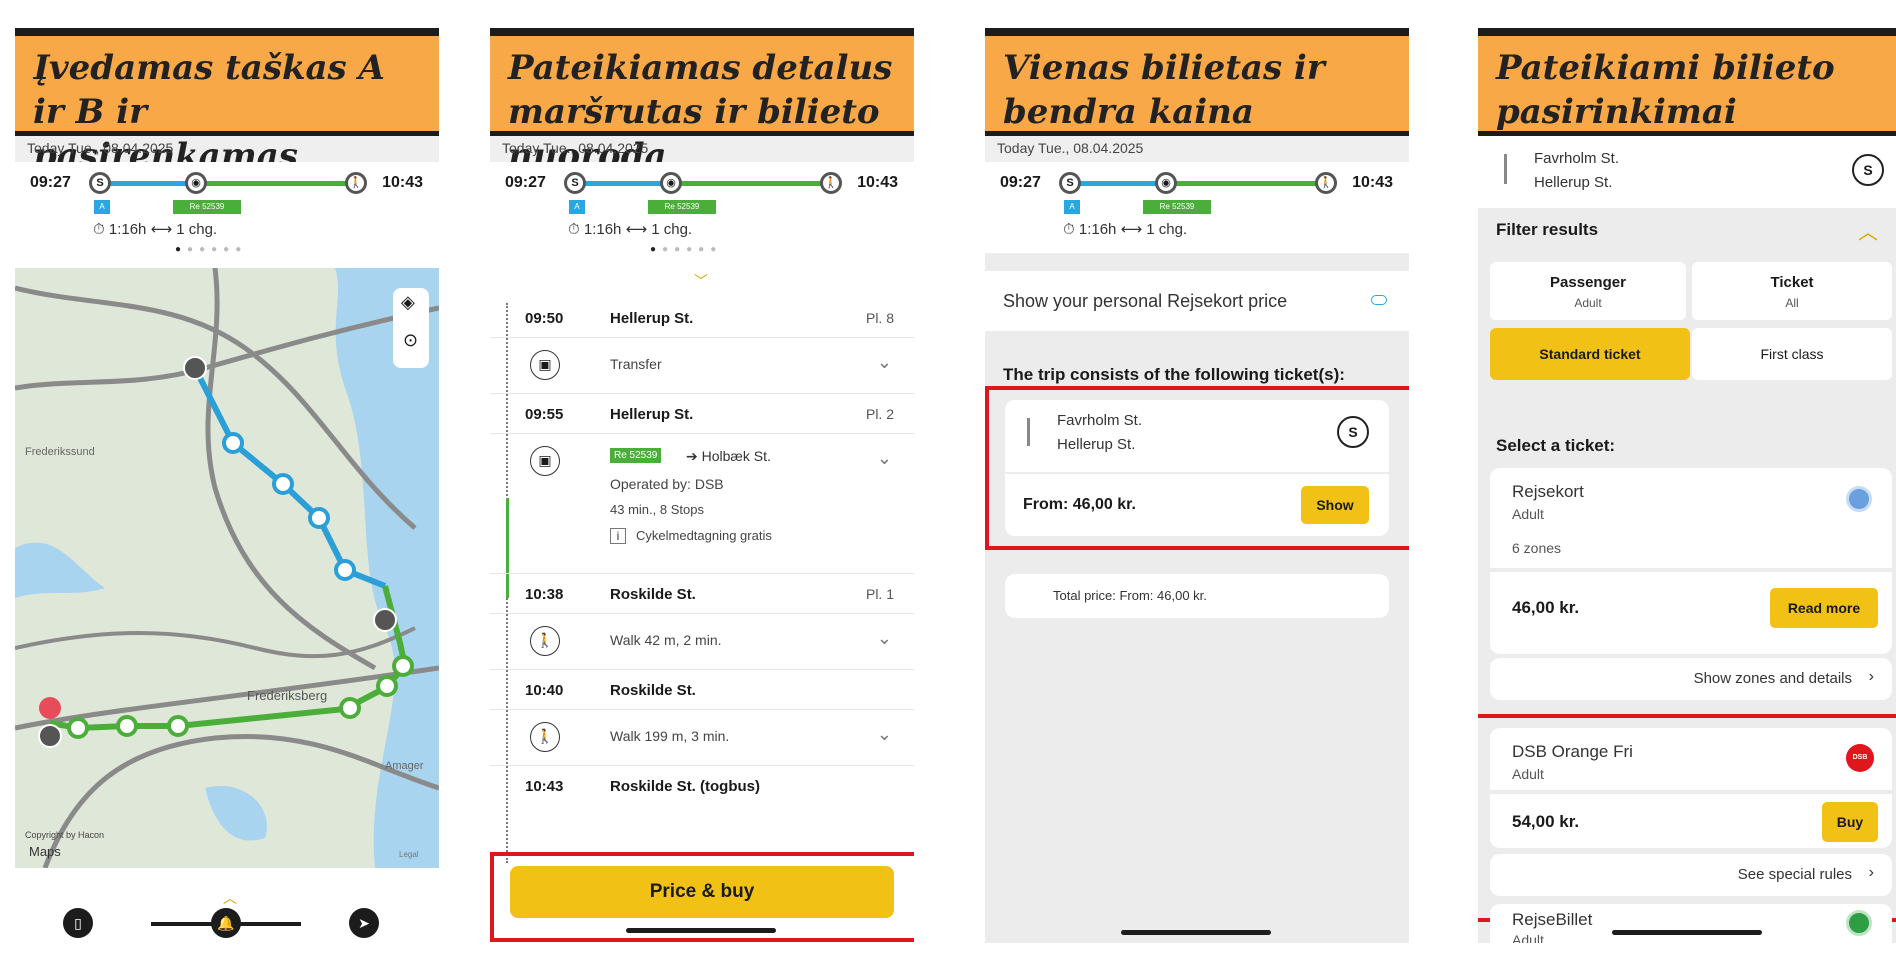  What do you see at coordinates (702, 594) in the screenshot?
I see `stop-row: 10:38 Roskilde St. Pl. 1` at bounding box center [702, 594].